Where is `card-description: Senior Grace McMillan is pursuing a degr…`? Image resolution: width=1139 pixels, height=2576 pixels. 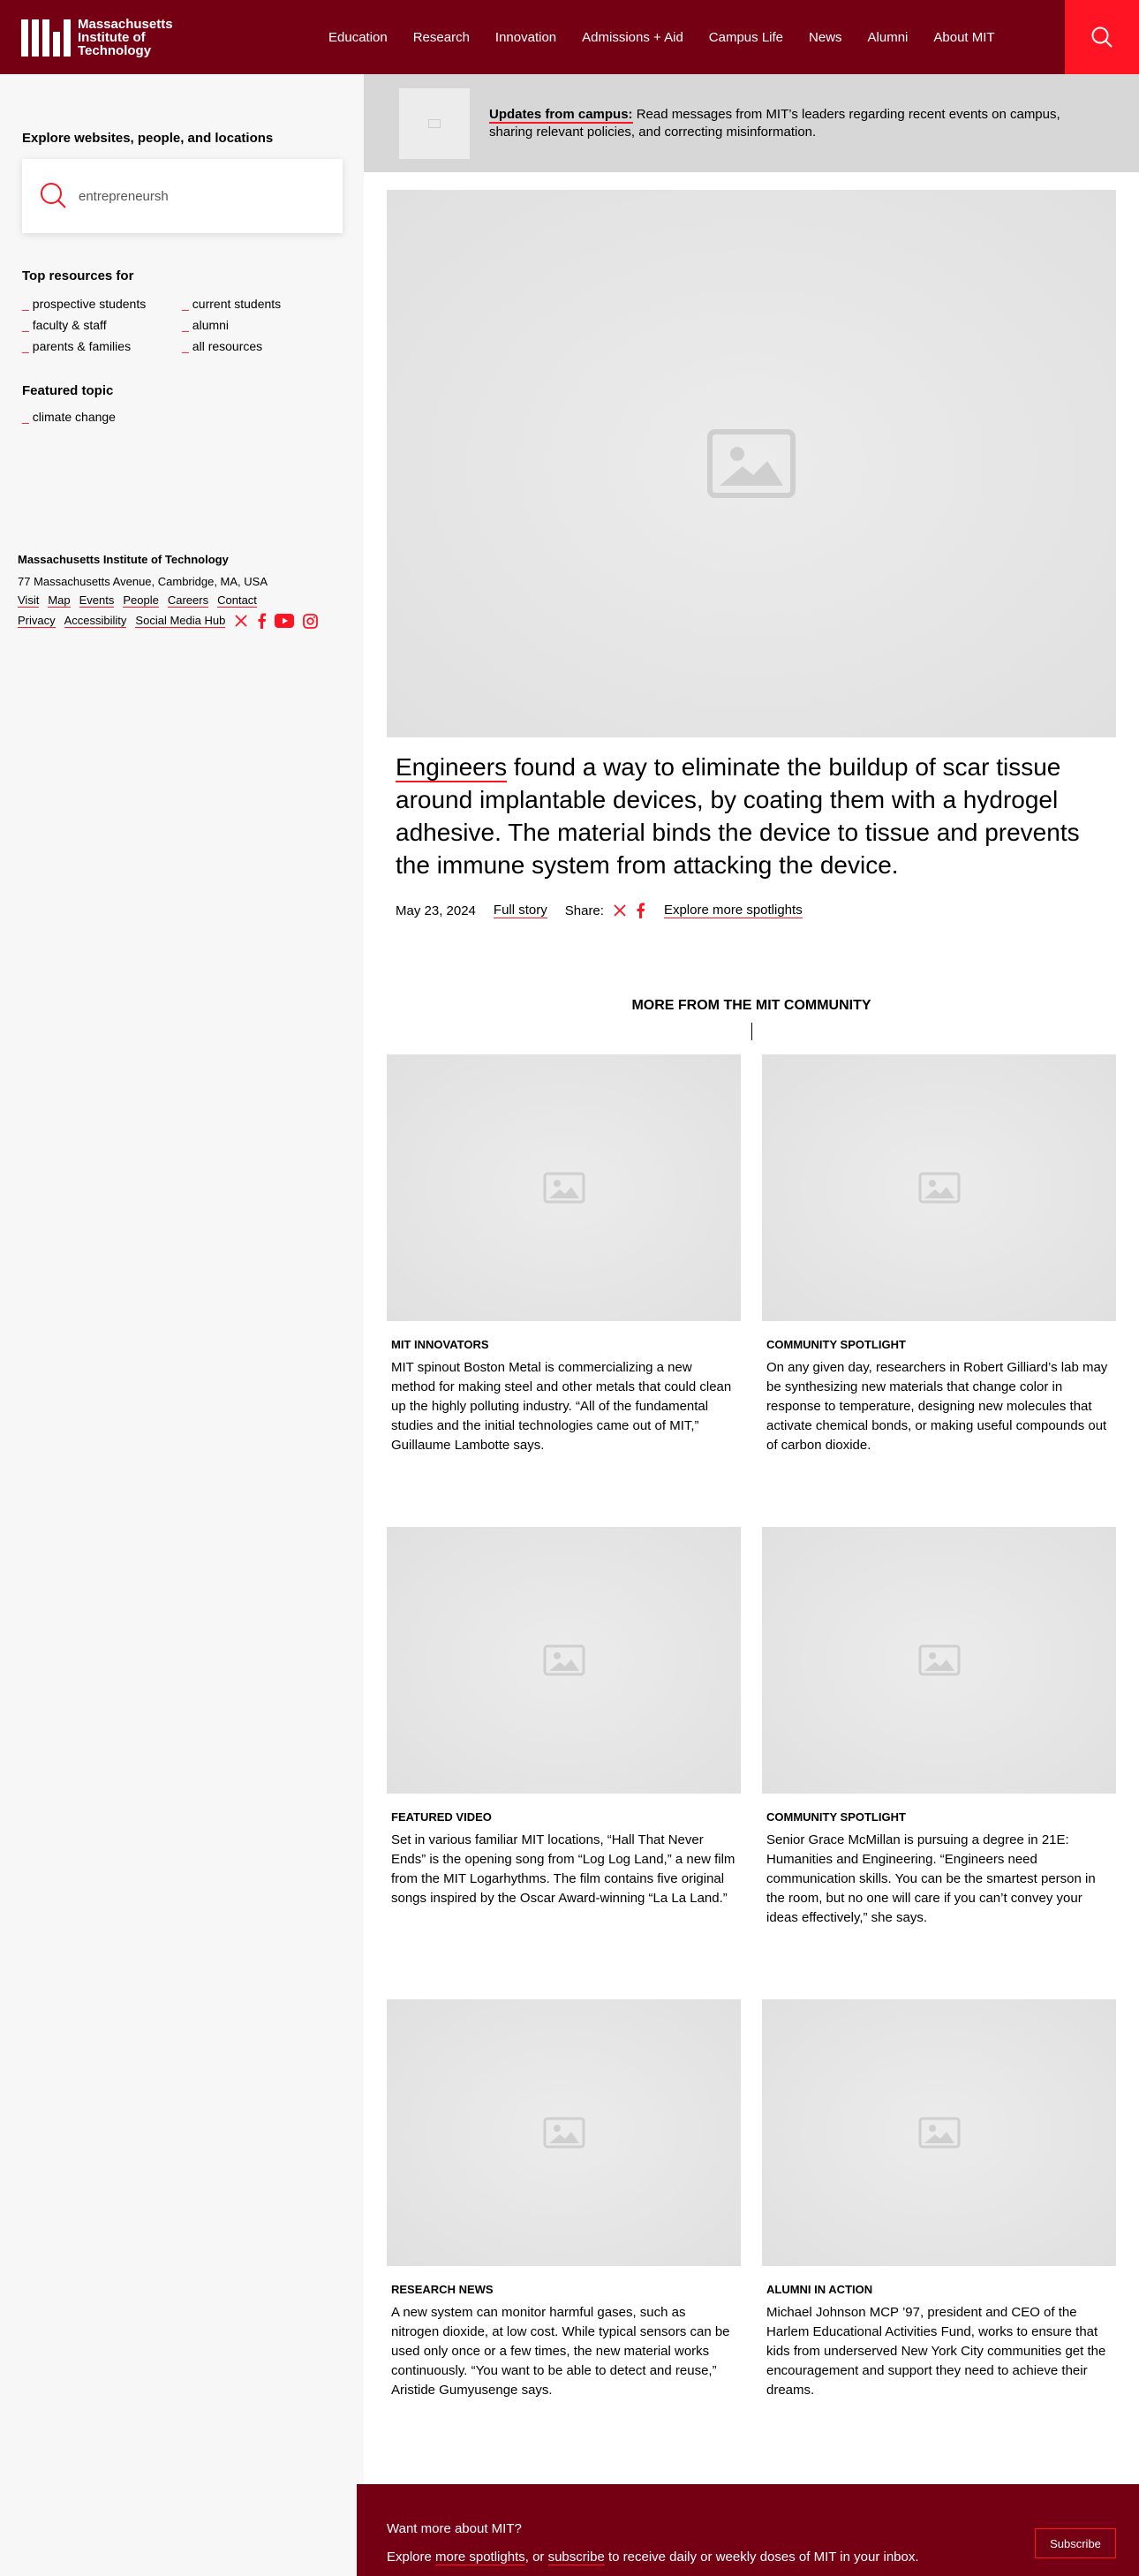
card-description: Senior Grace McMillan is pursuing a degr… is located at coordinates (939, 1880).